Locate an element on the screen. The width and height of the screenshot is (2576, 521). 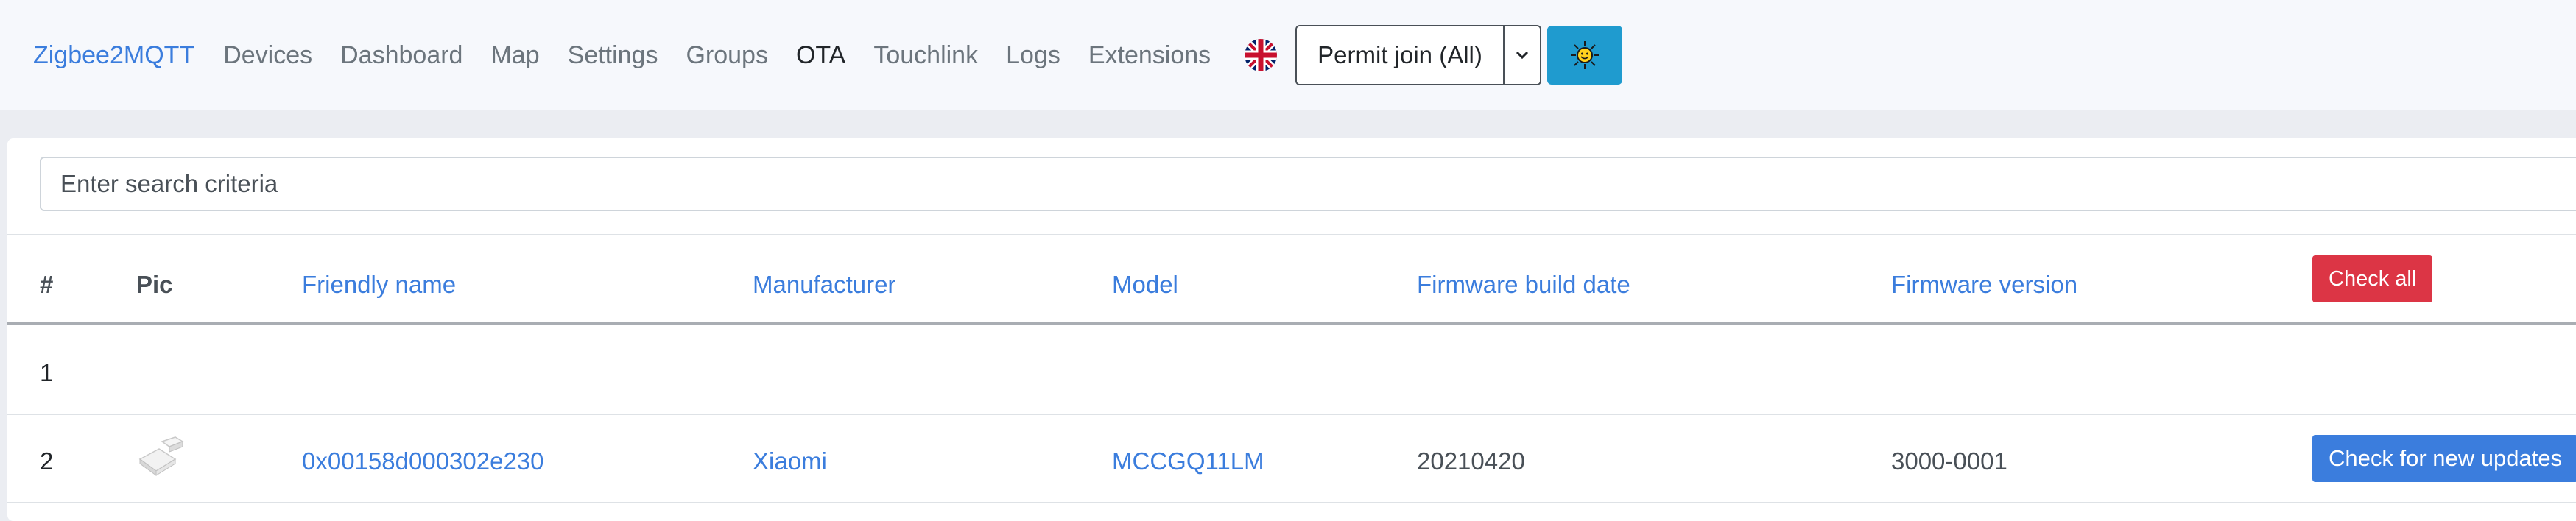
nav-settings: Settings is located at coordinates (613, 55).